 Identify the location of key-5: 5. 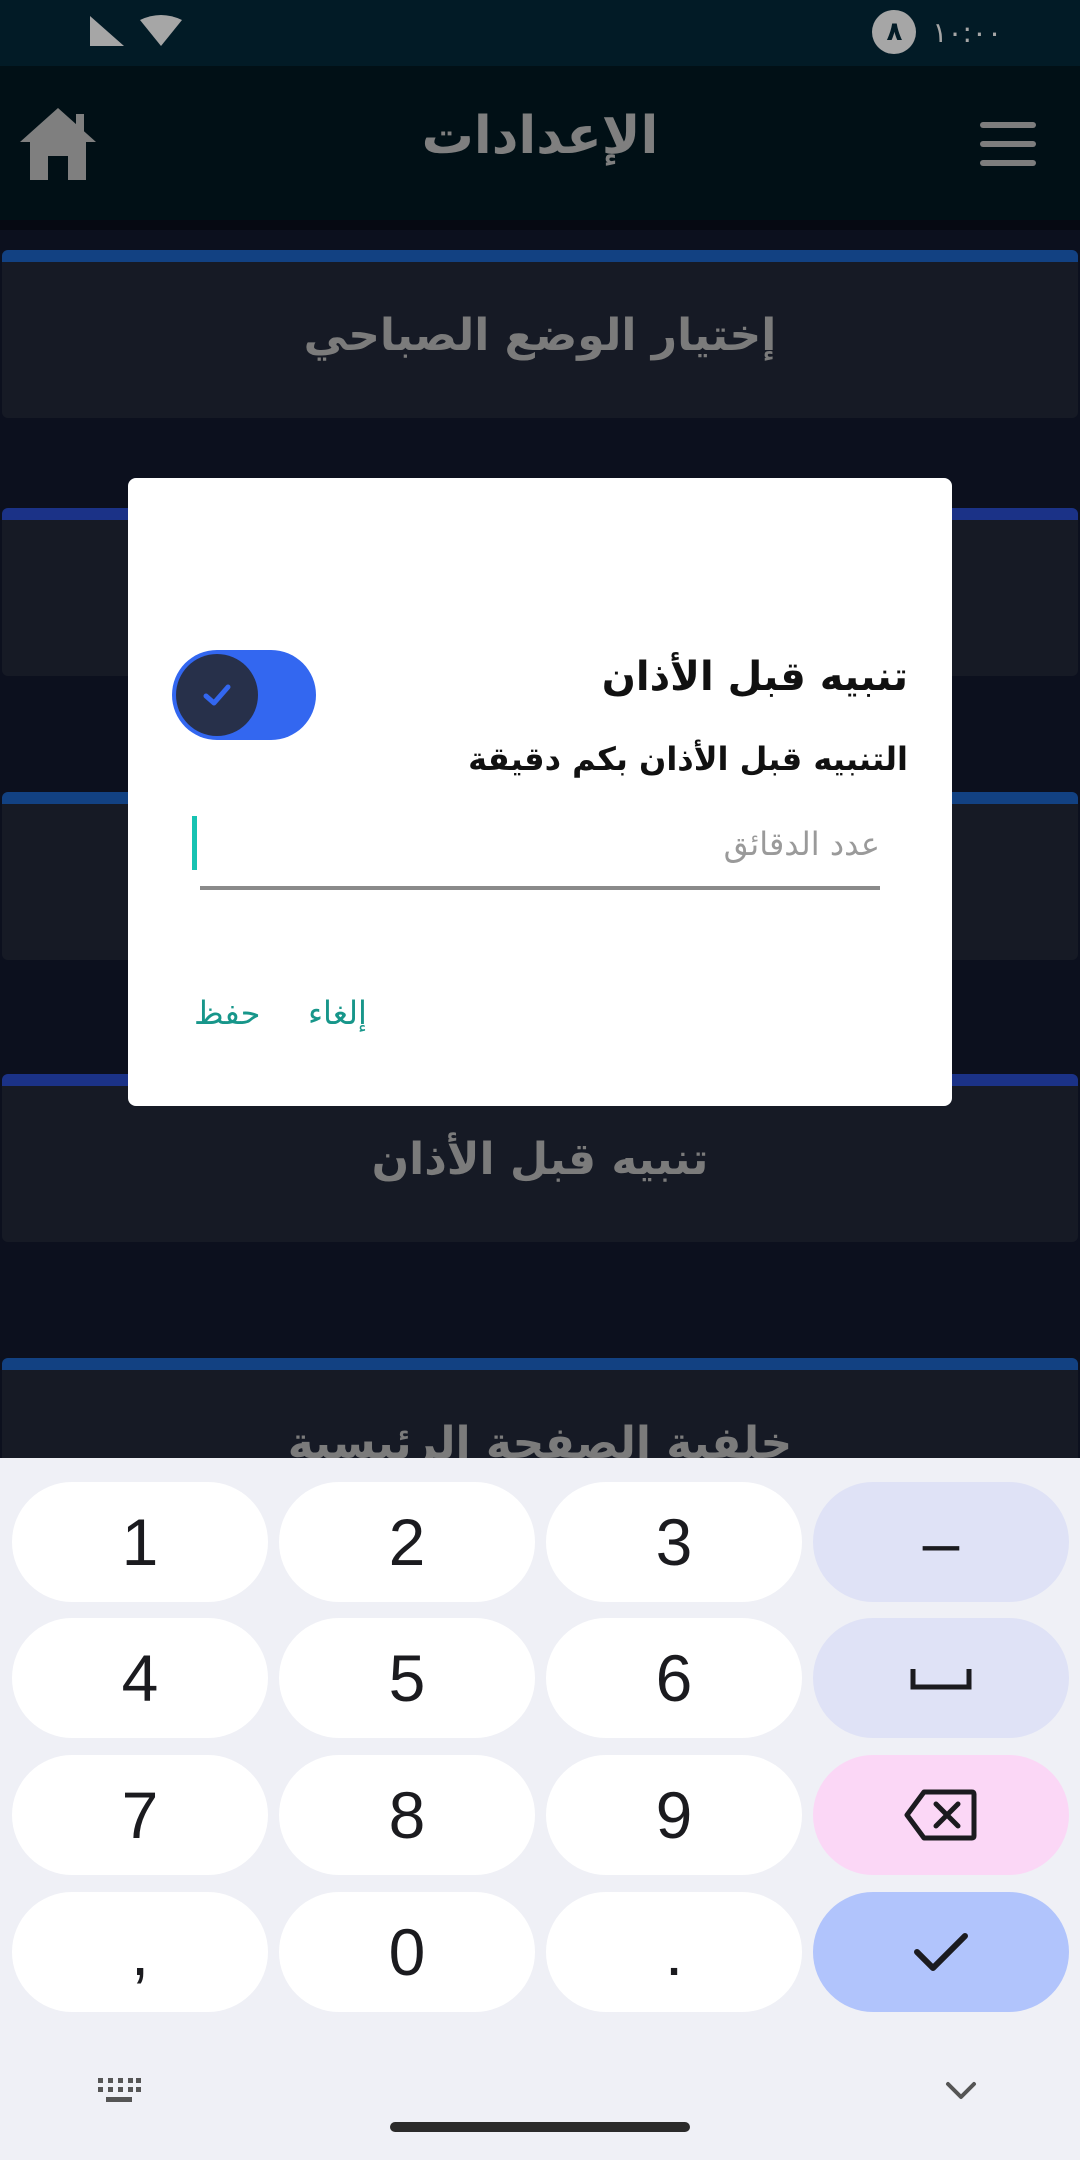
(407, 1678).